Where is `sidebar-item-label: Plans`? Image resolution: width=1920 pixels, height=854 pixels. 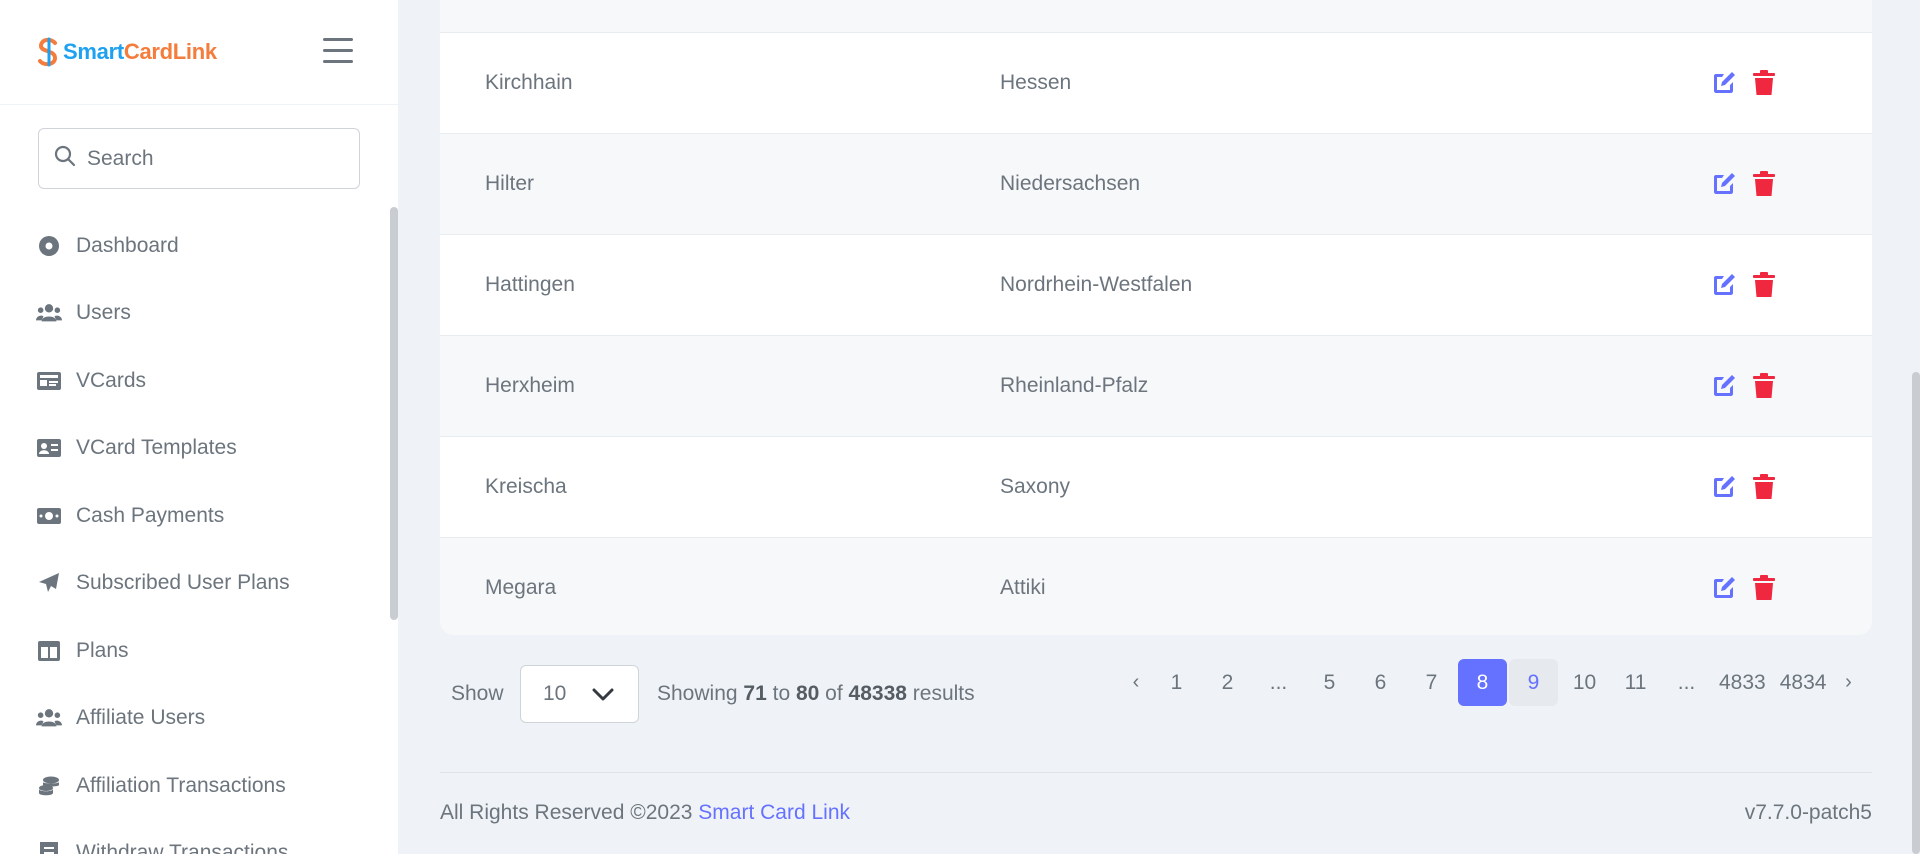
sidebar-item-label: Plans is located at coordinates (102, 650).